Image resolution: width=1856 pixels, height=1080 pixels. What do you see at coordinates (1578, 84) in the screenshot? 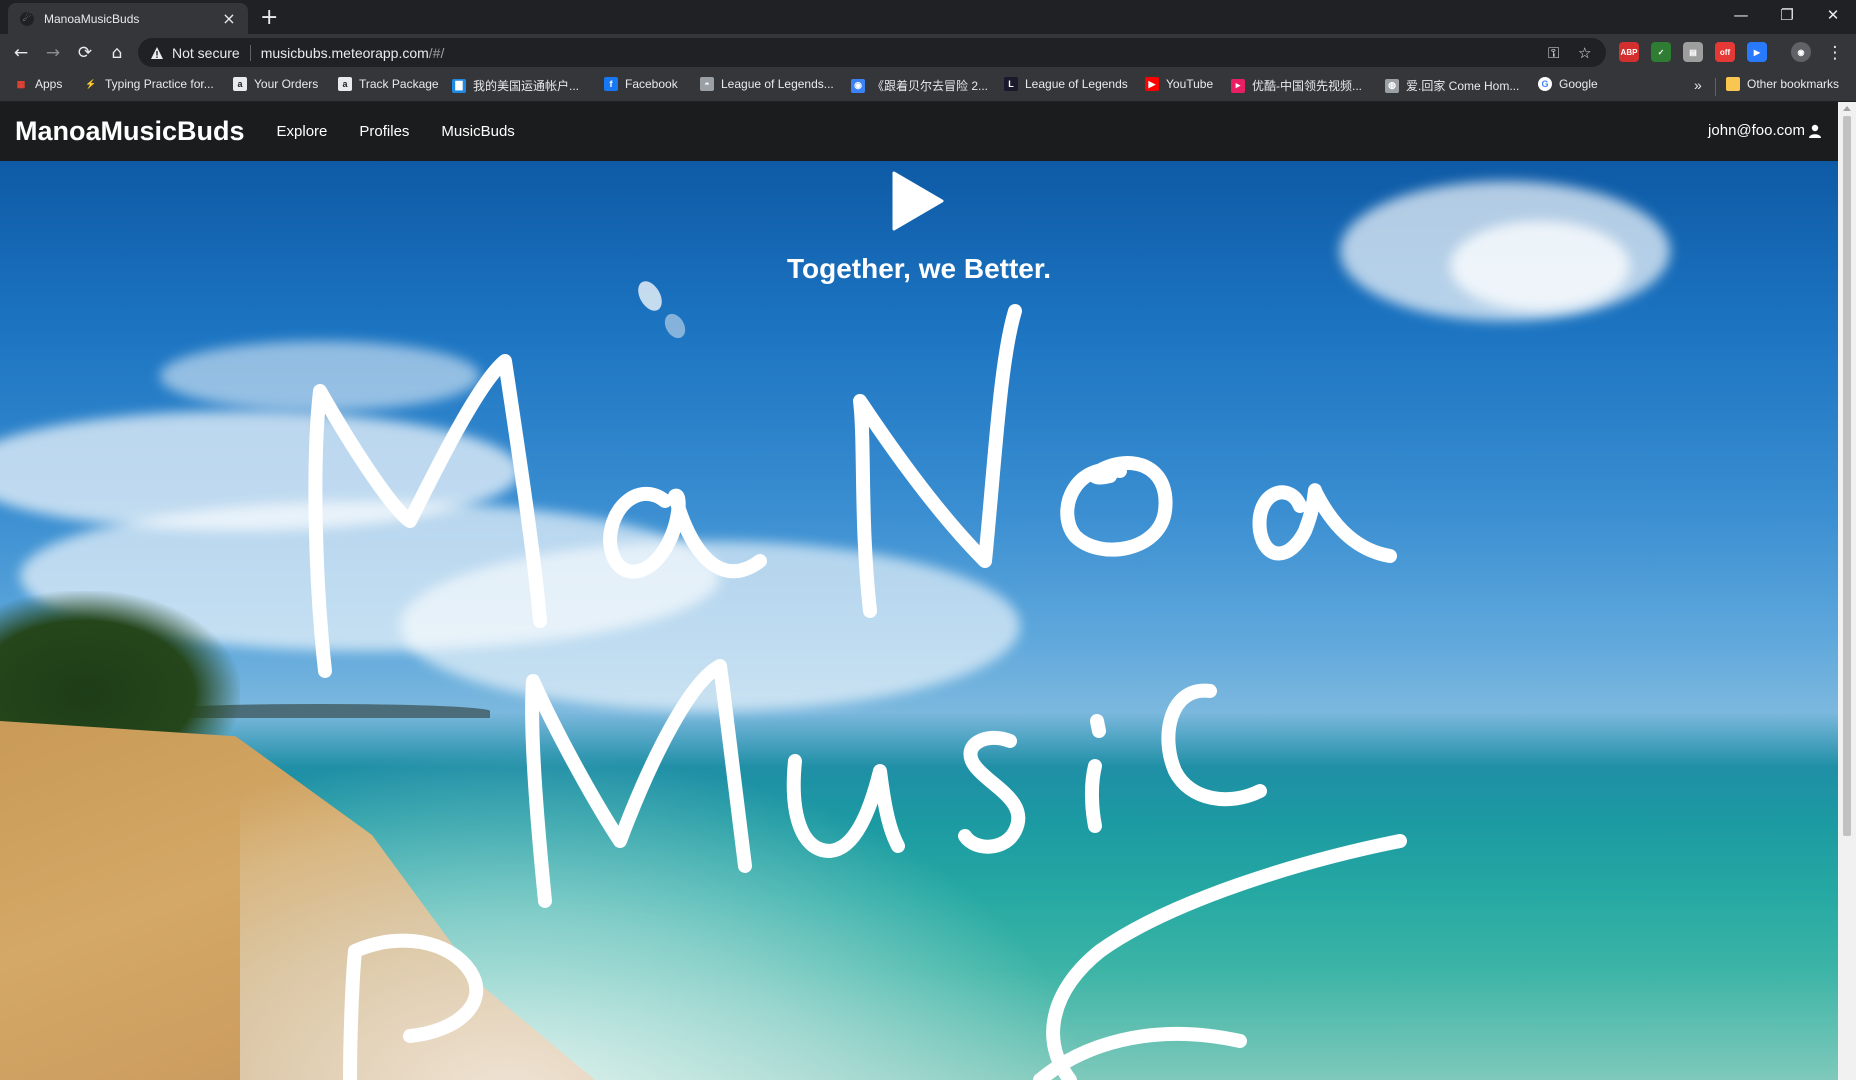
I see `bookmark-label: Google` at bounding box center [1578, 84].